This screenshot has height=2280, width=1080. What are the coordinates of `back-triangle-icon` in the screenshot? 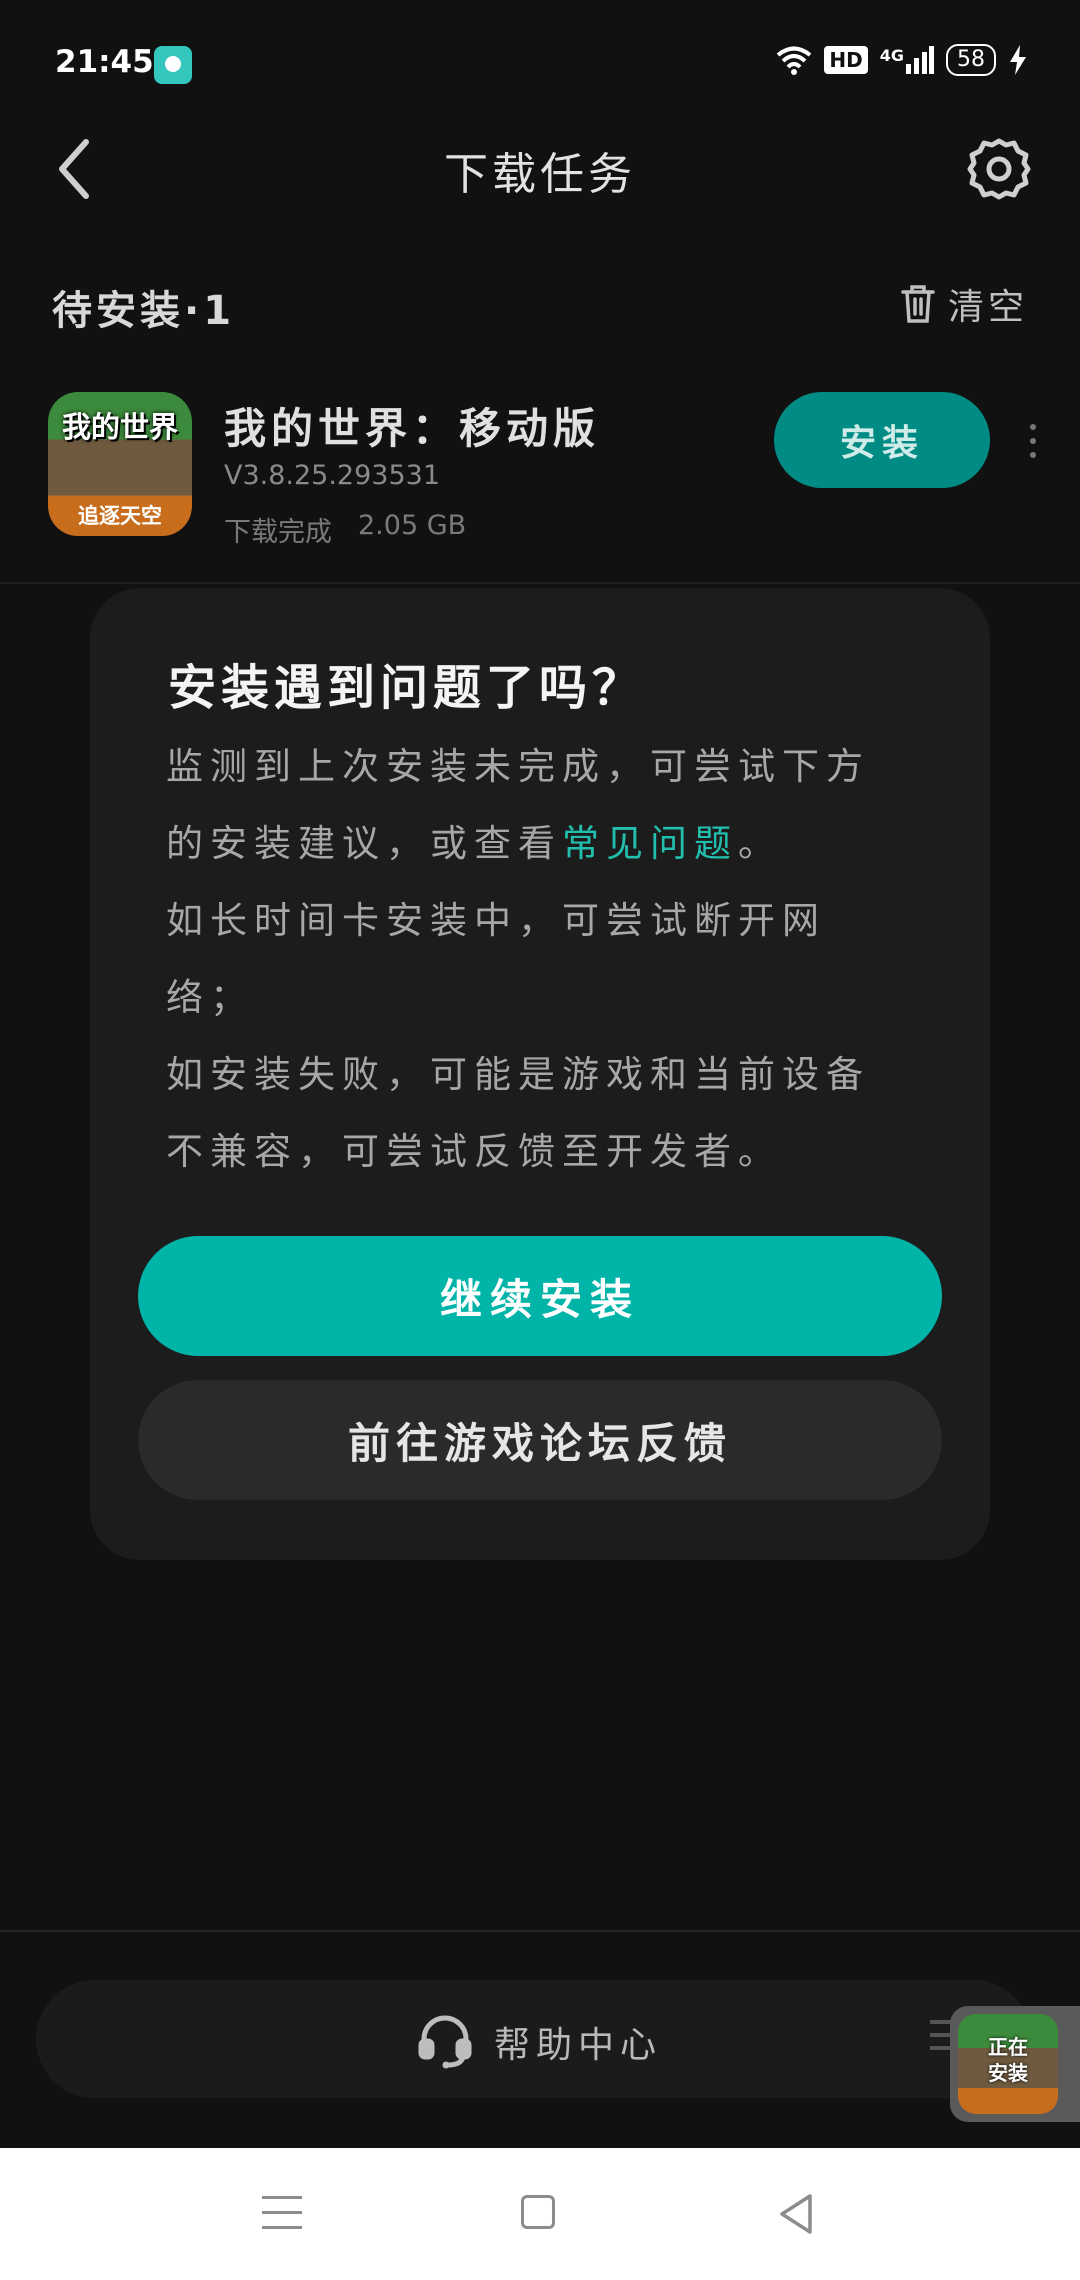 It's located at (796, 2214).